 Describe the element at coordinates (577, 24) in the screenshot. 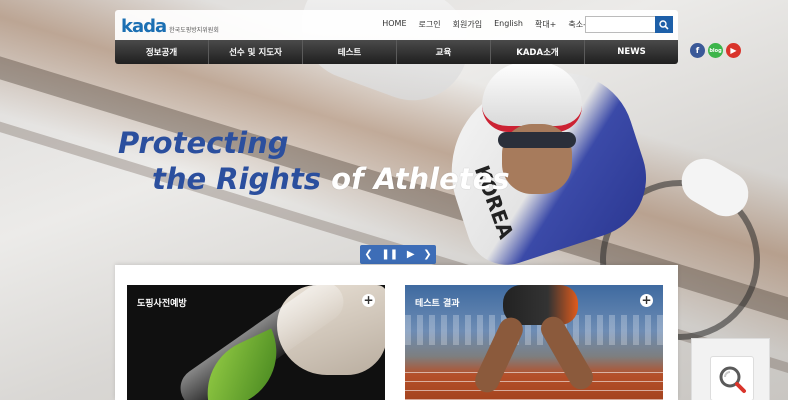

I see `zoom-out-link: 축소-` at that location.